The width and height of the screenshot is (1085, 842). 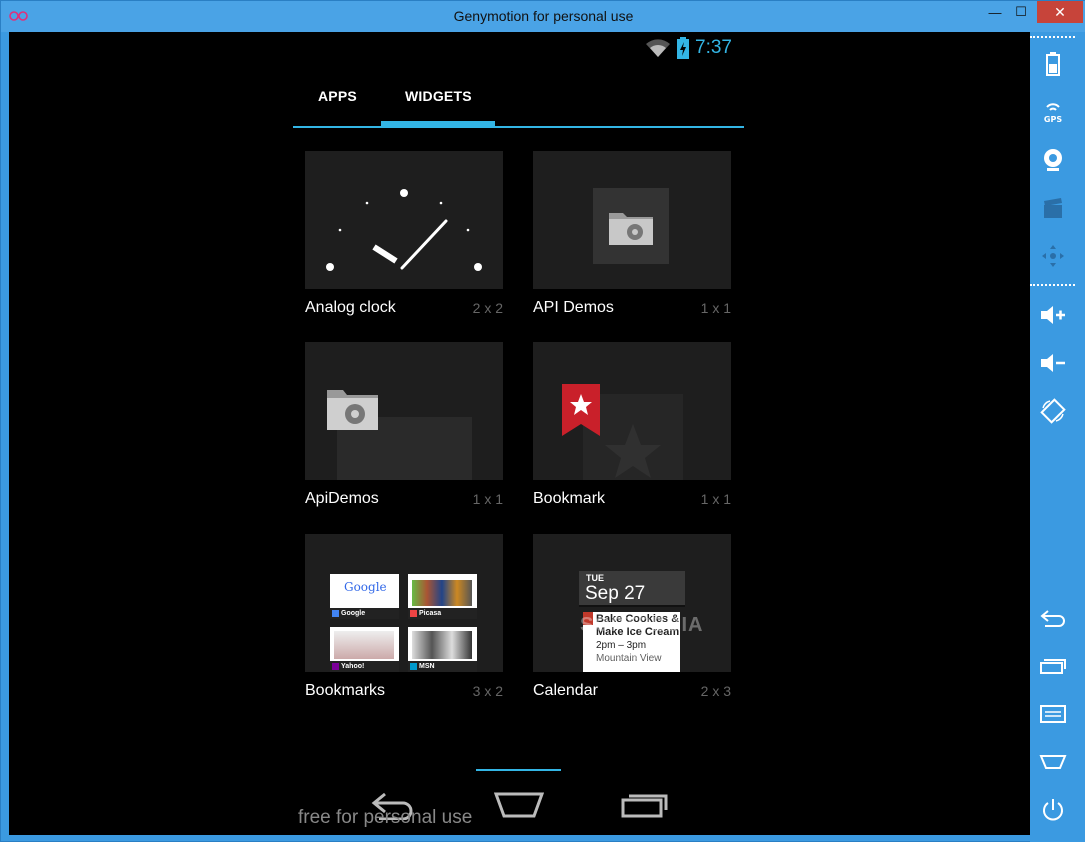 I want to click on yahoo-favicon-icon, so click(x=335, y=666).